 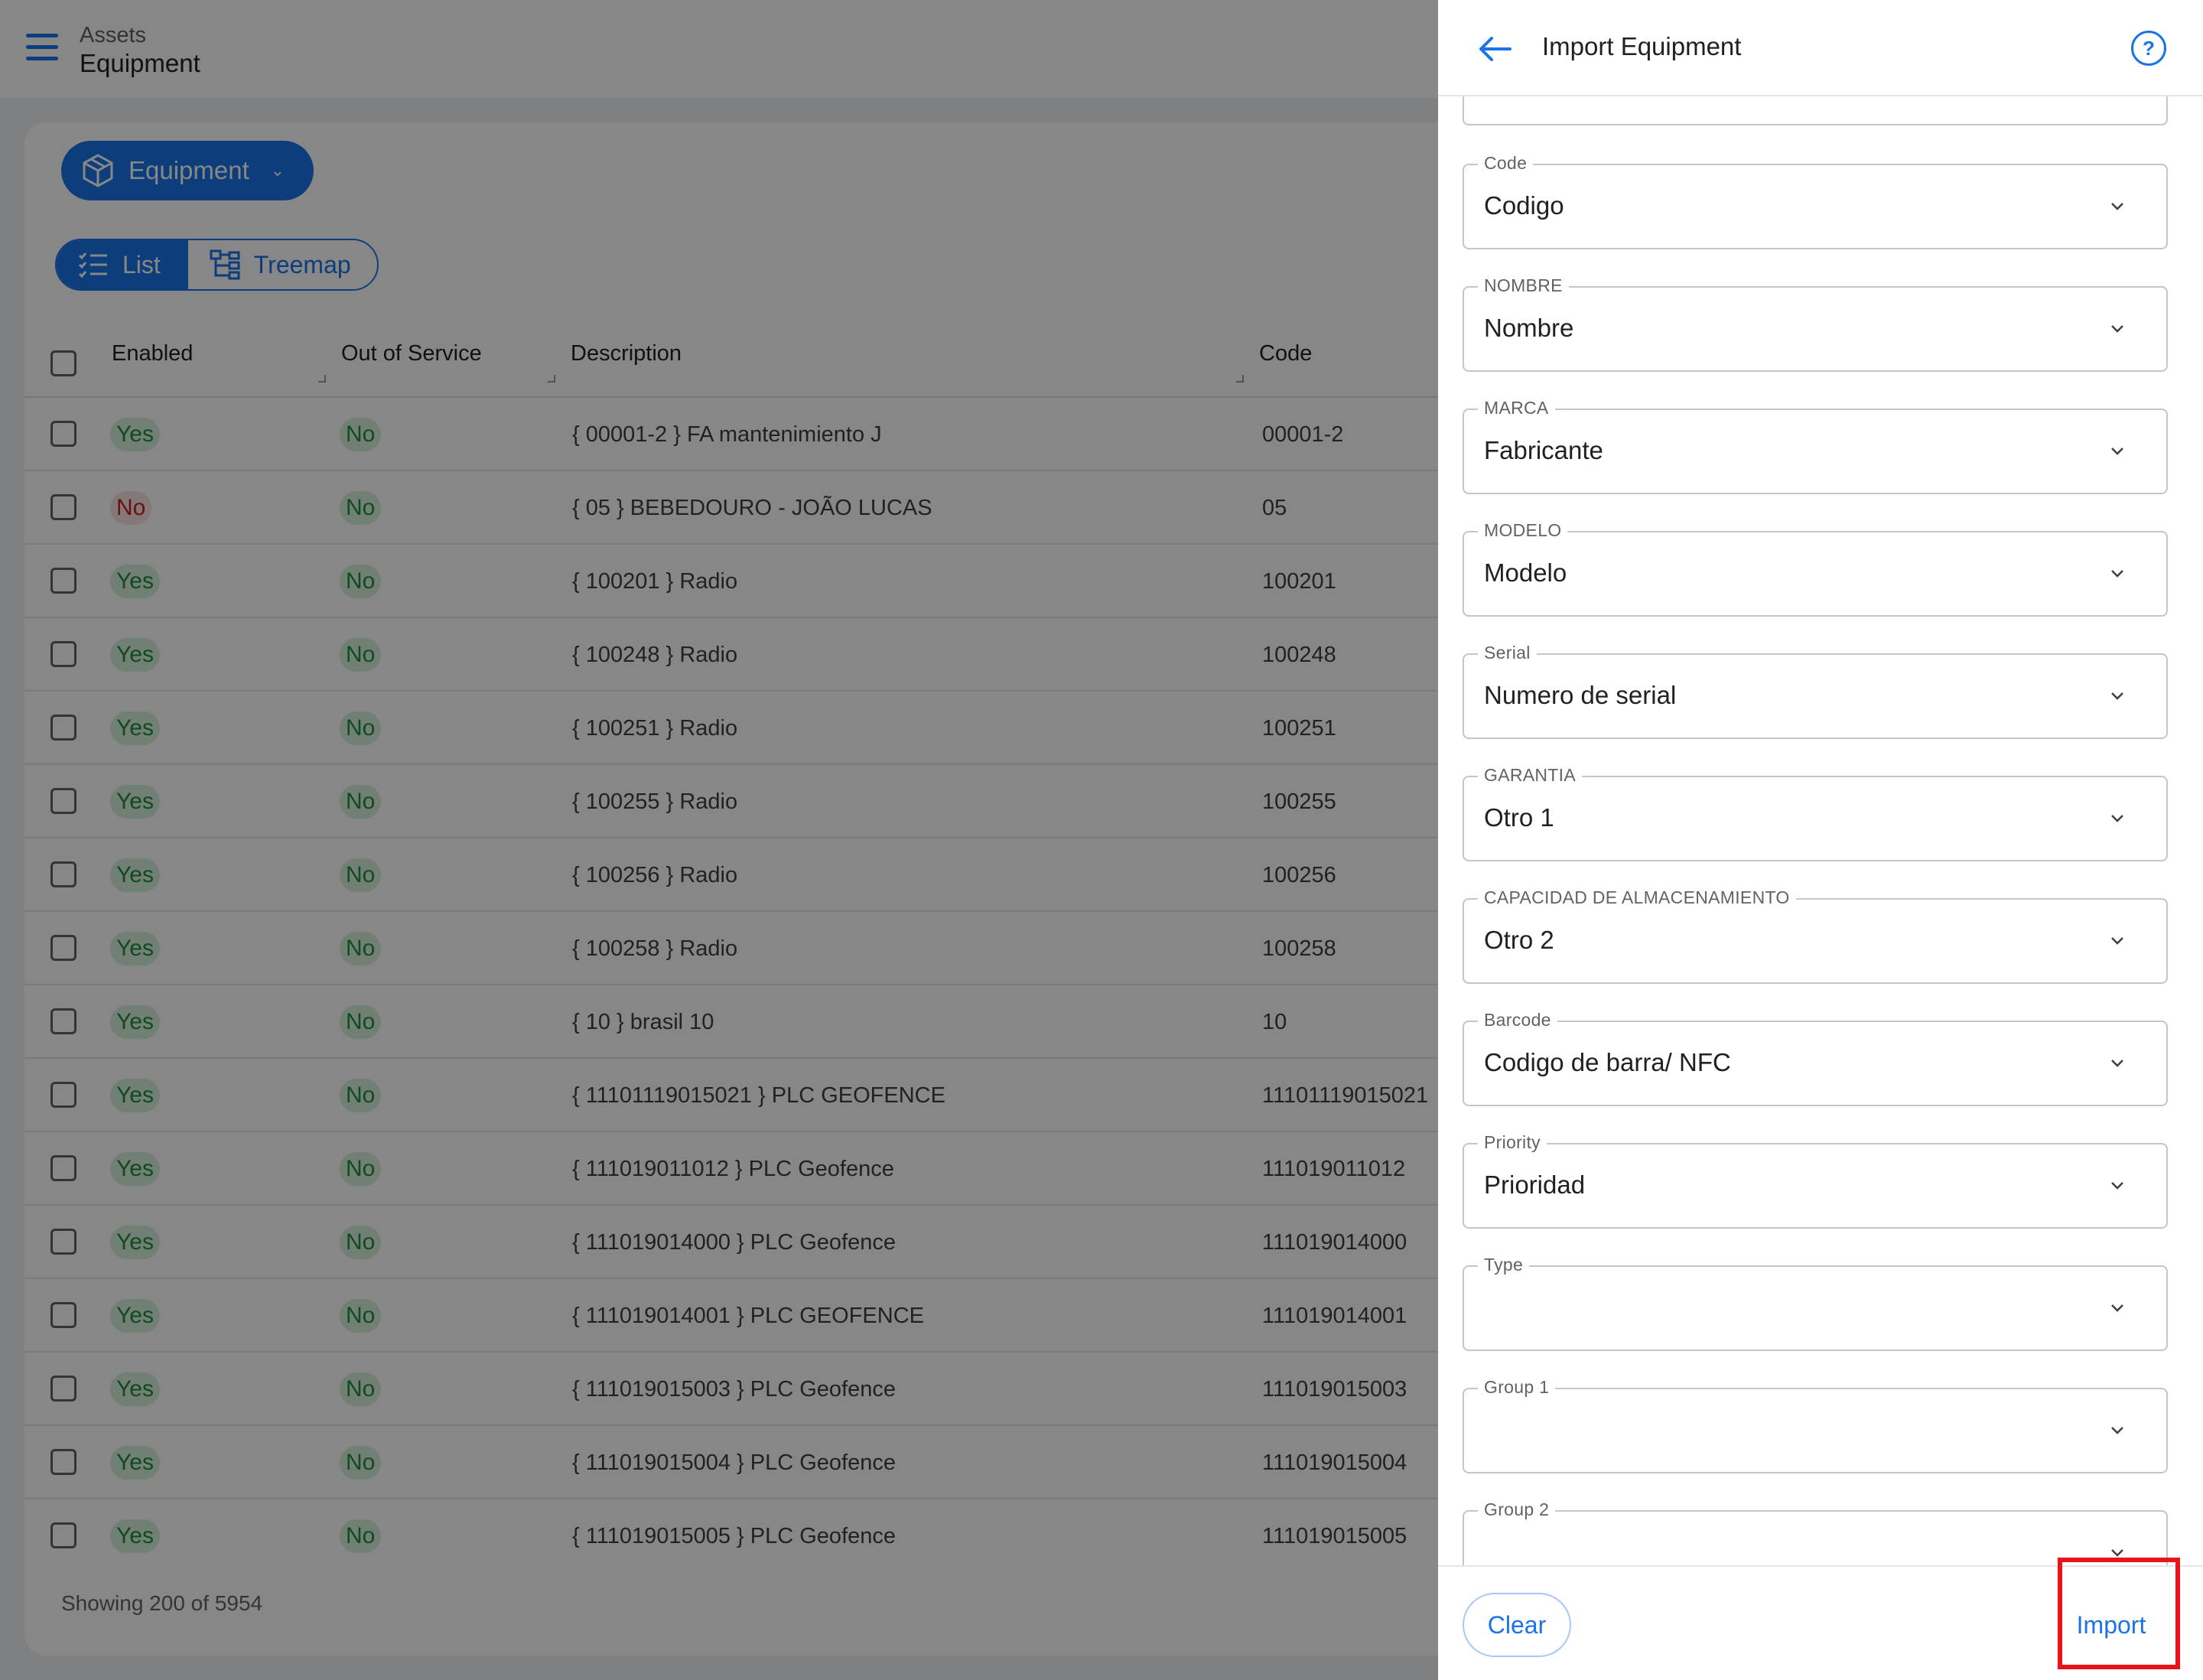 What do you see at coordinates (1517, 1625) in the screenshot?
I see `clear-button: Clear` at bounding box center [1517, 1625].